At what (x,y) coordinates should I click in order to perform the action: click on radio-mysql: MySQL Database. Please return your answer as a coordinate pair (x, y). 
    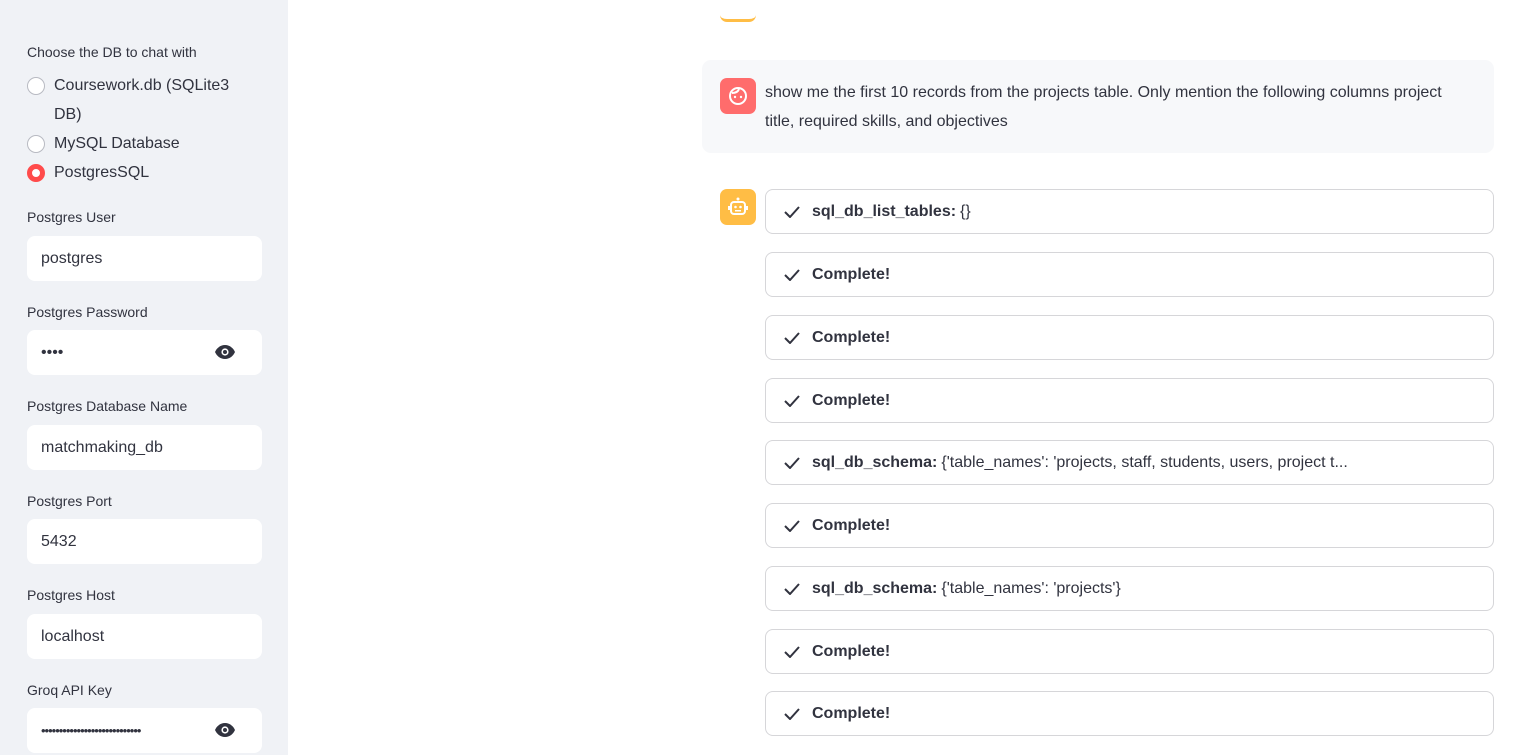
    Looking at the image, I should click on (142, 143).